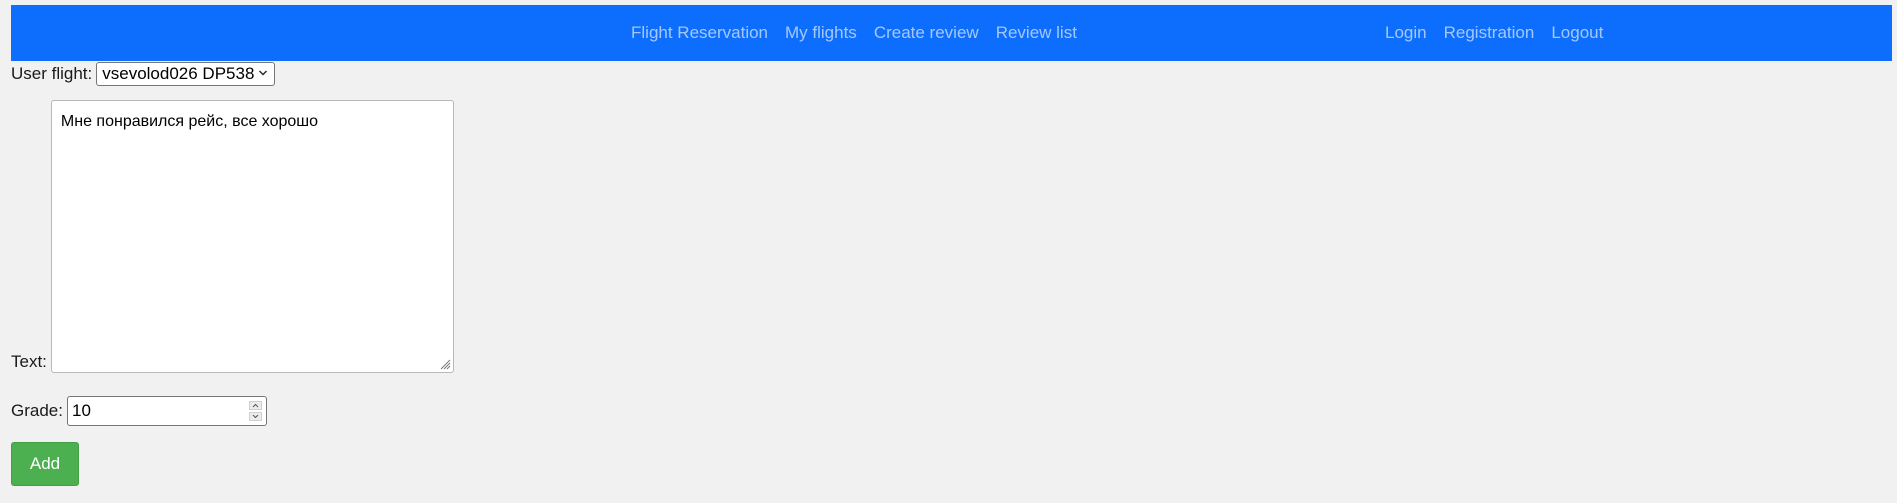  I want to click on nav-link-logout: Logout, so click(1577, 33).